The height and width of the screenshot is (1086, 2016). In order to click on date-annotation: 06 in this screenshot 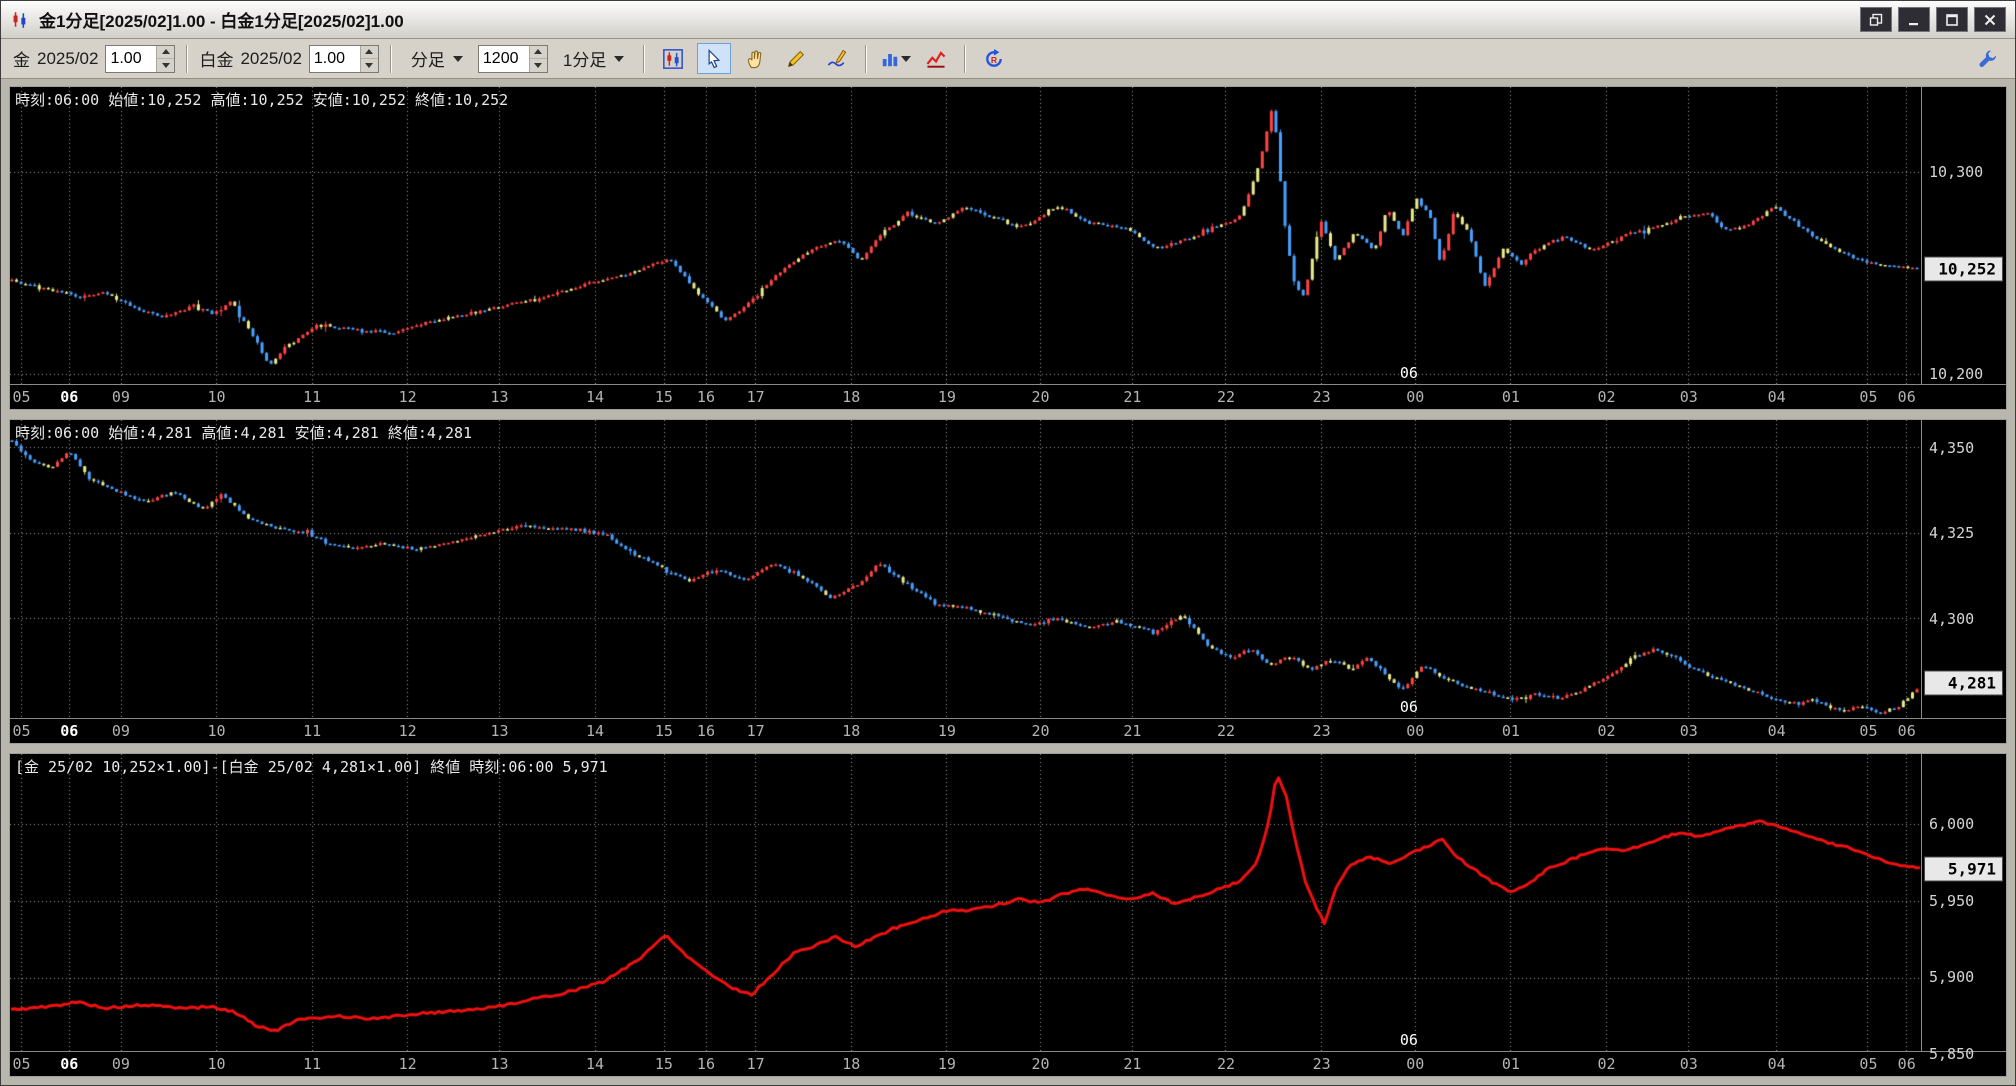, I will do `click(1408, 706)`.